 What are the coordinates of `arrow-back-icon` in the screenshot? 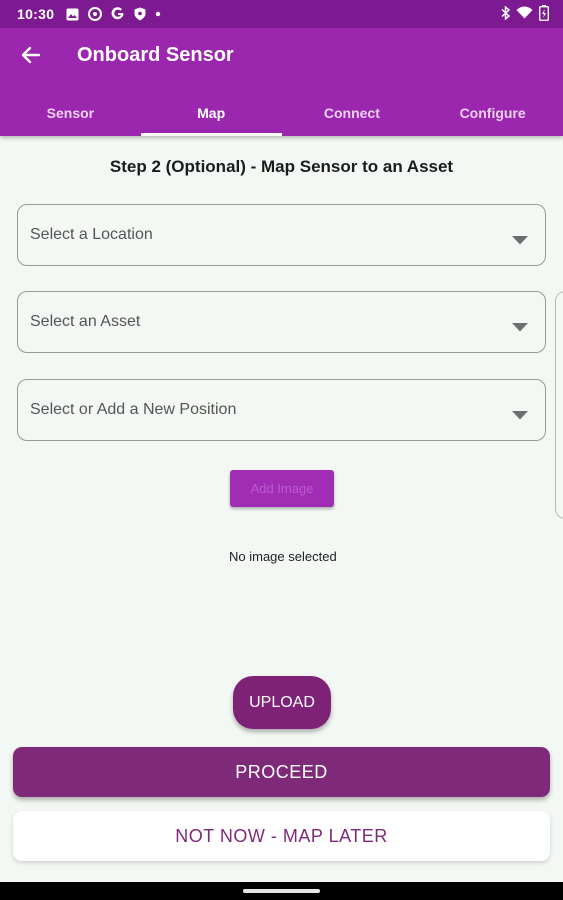 It's located at (31, 57).